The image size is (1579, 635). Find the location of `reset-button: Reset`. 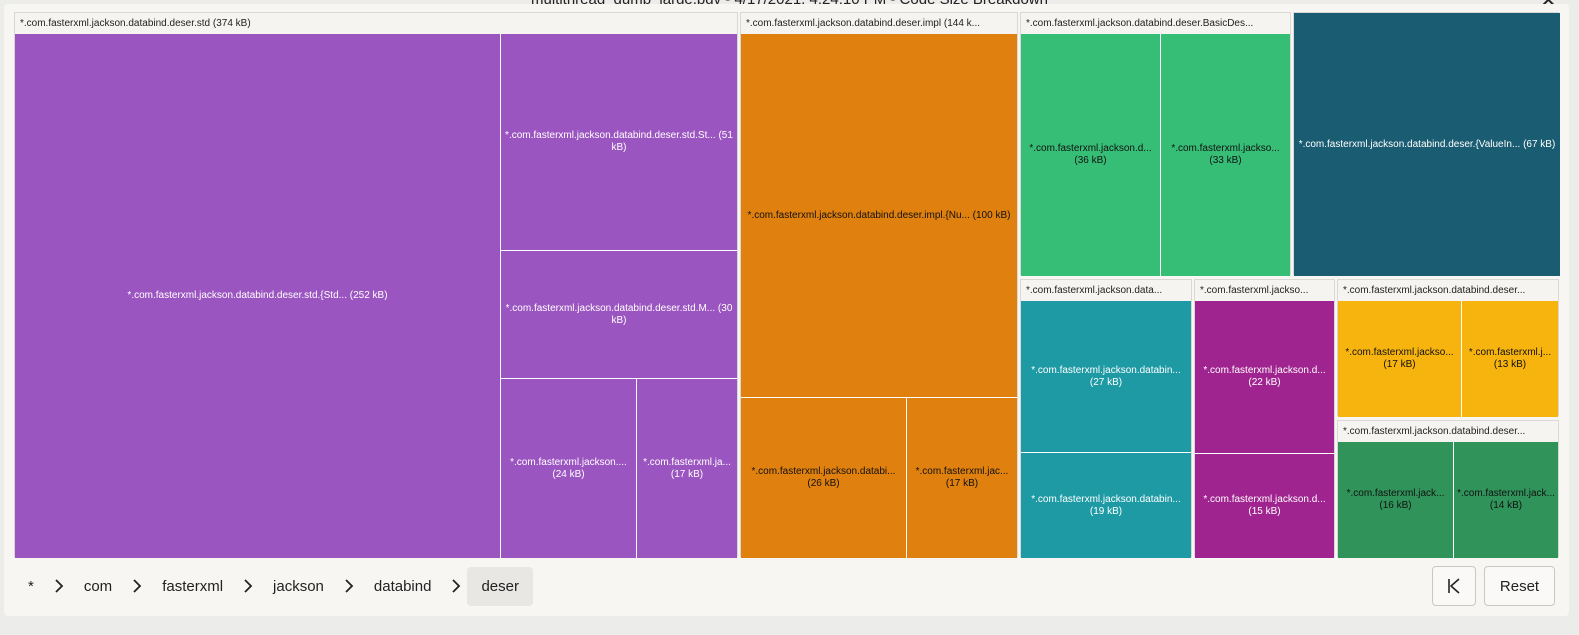

reset-button: Reset is located at coordinates (1519, 586).